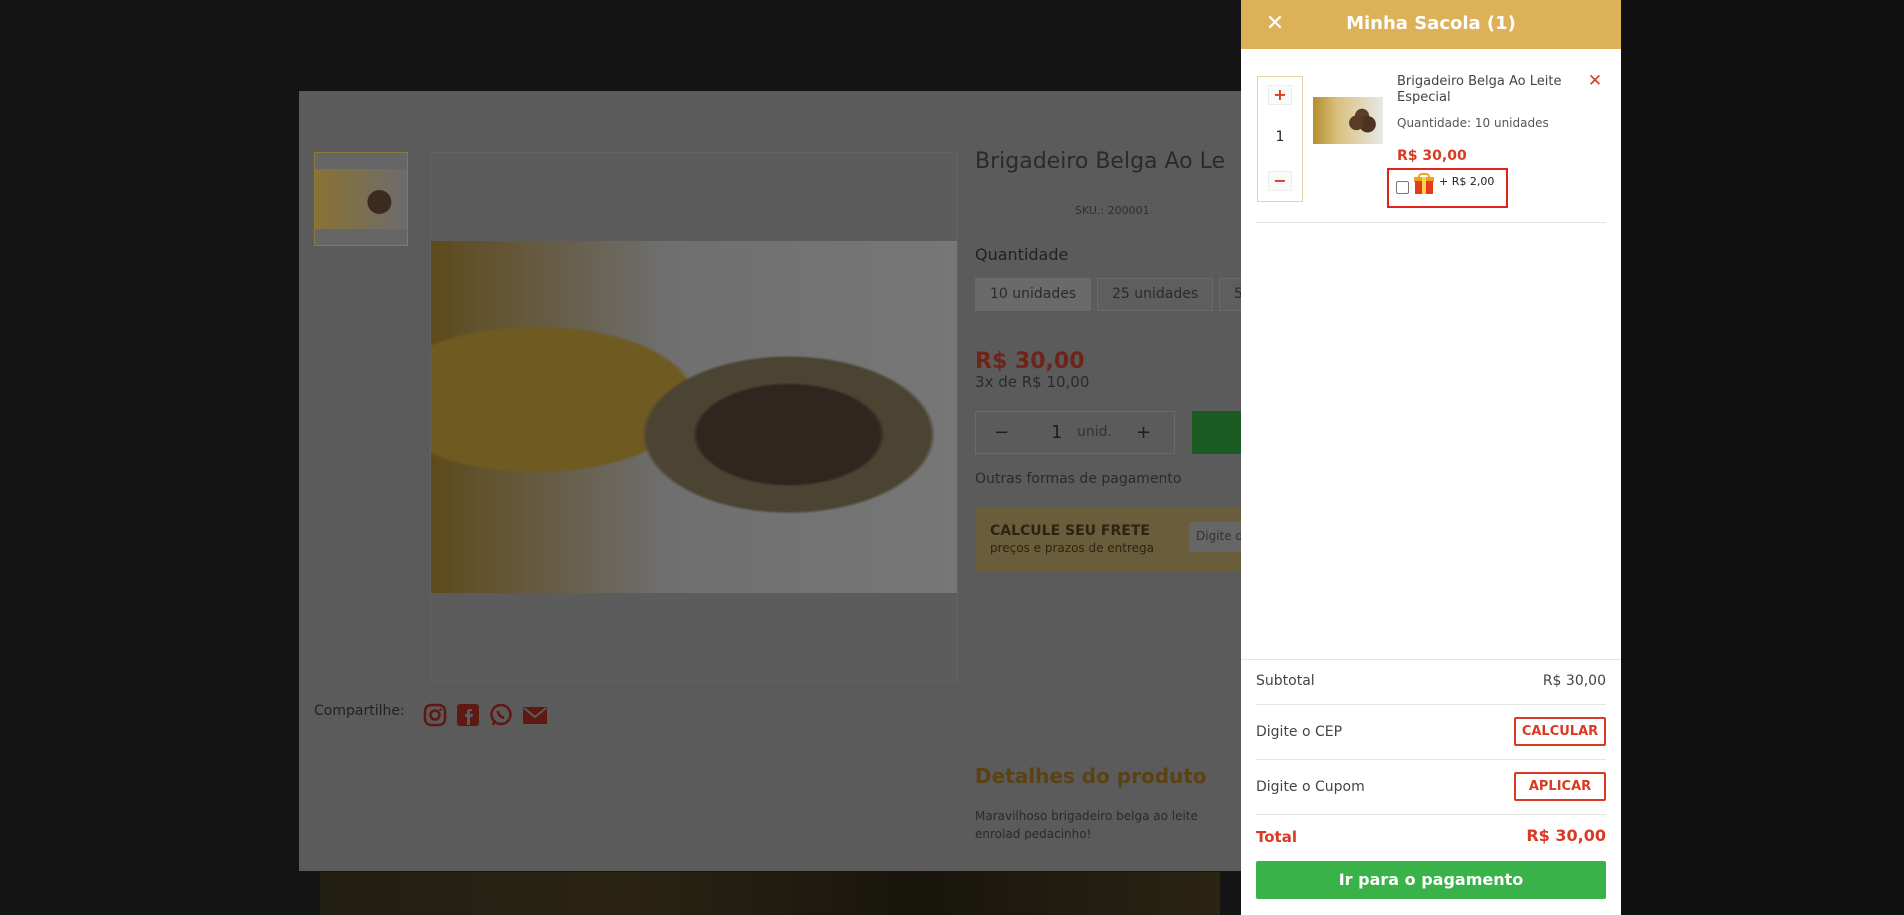  Describe the element at coordinates (1075, 432) in the screenshot. I see `quantity-stepper: − 1 unid. +` at that location.